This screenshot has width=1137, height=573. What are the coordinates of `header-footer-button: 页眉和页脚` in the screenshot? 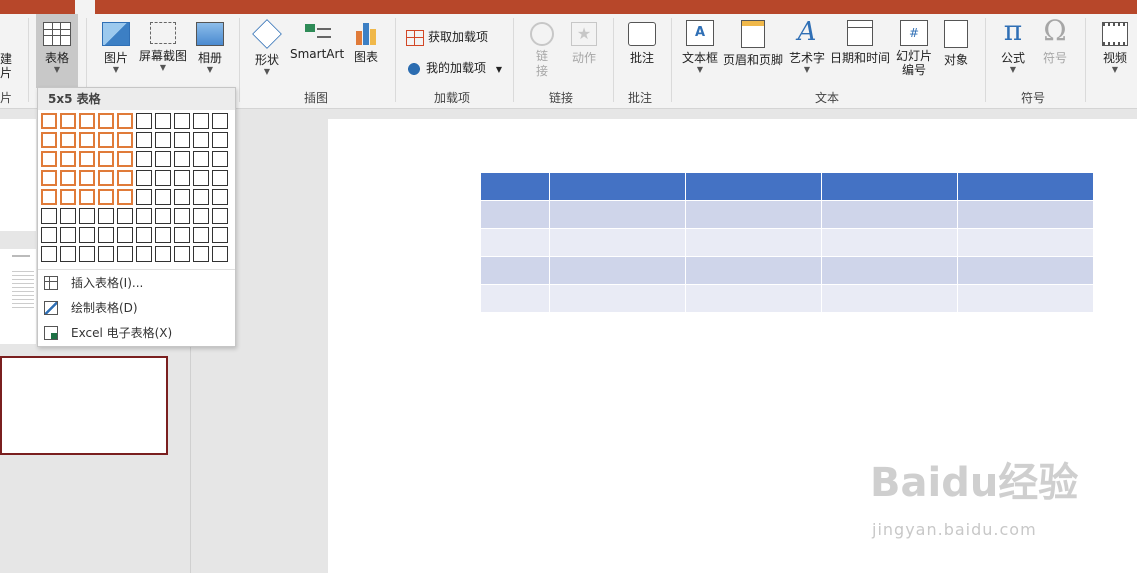 It's located at (753, 44).